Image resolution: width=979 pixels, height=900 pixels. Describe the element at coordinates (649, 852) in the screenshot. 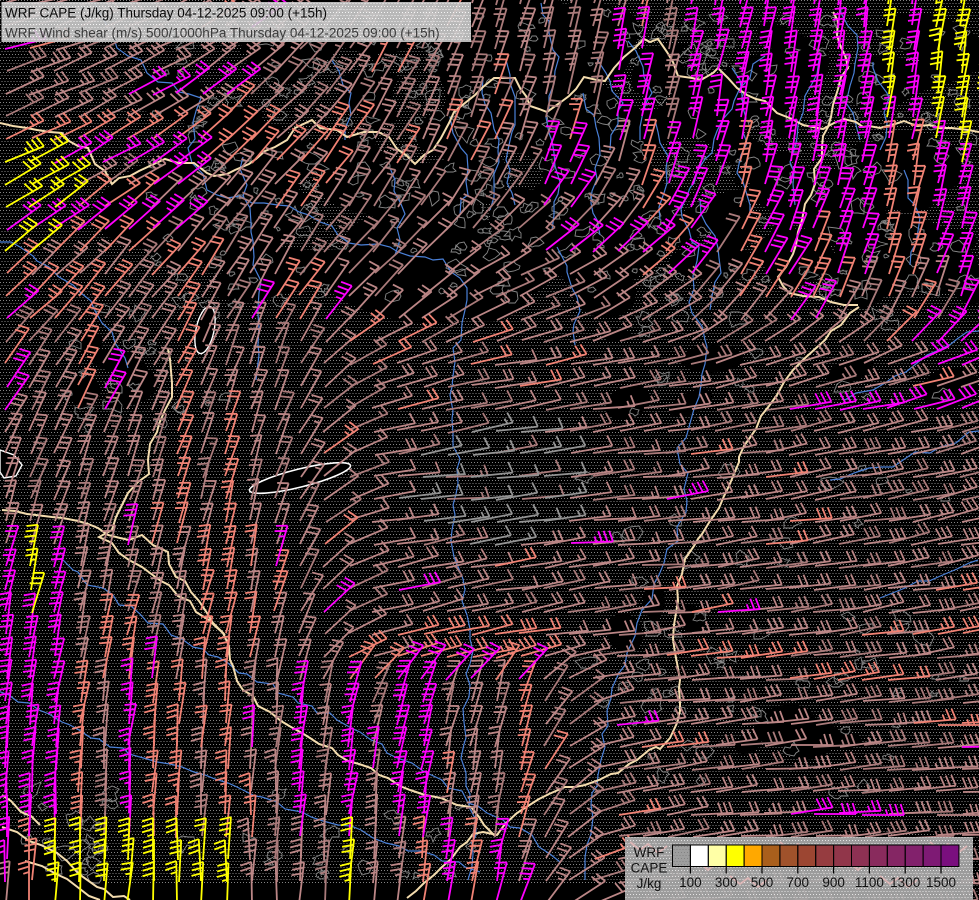

I see `svg-text: WRF` at that location.